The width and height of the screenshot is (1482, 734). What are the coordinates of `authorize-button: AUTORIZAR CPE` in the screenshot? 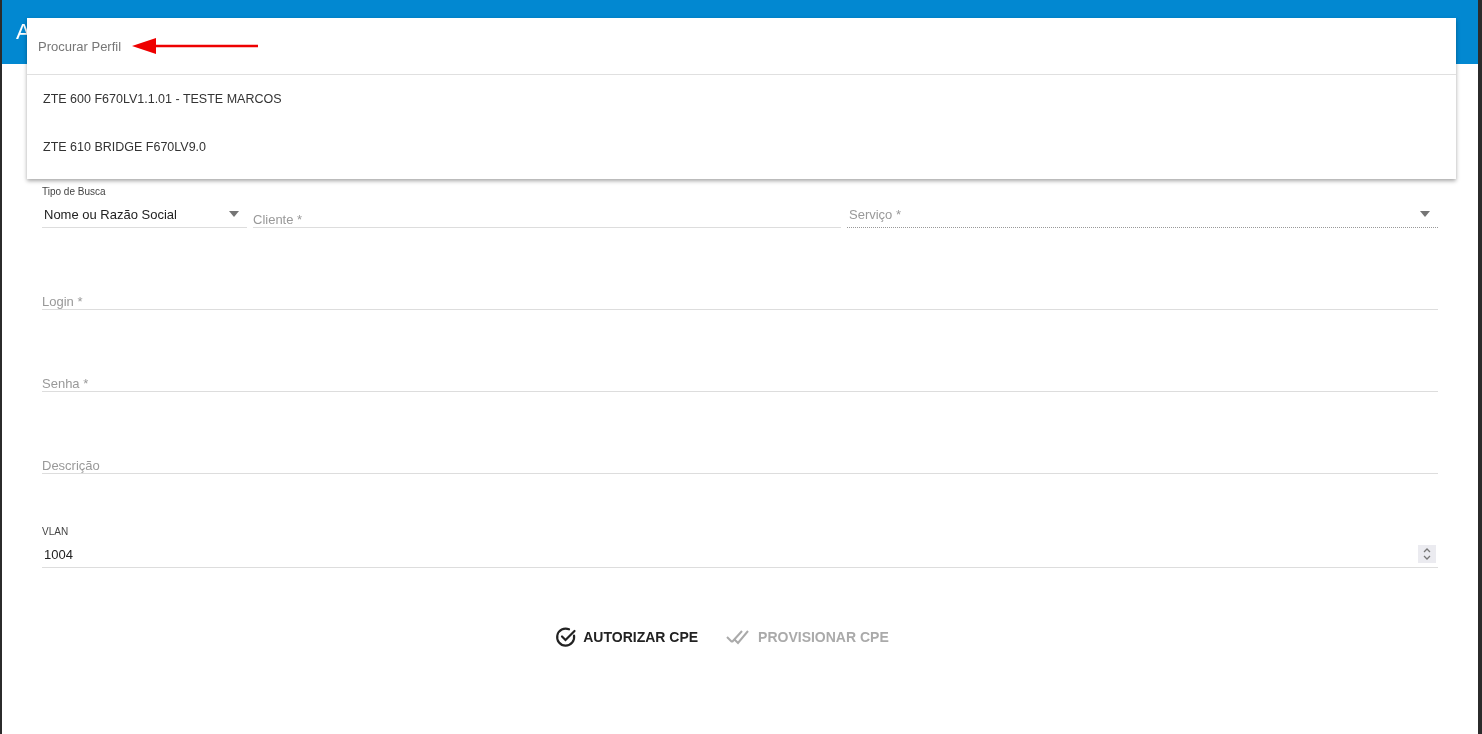 It's located at (627, 637).